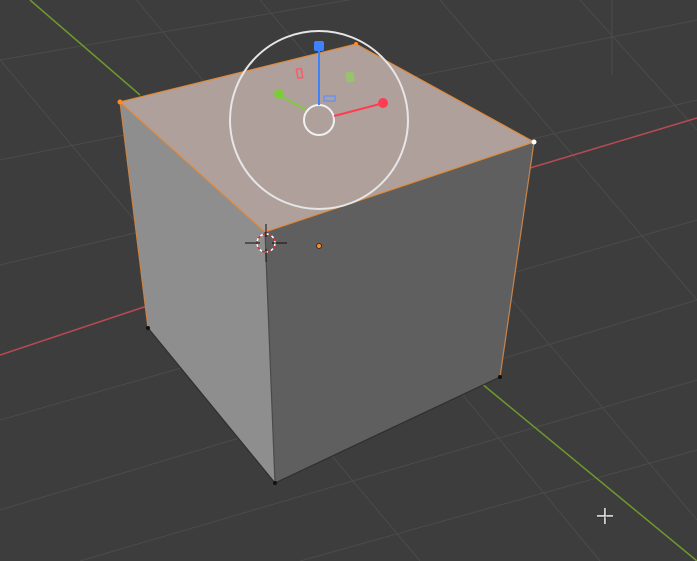 The image size is (697, 561). What do you see at coordinates (613, 143) in the screenshot?
I see `x-axis-line-right` at bounding box center [613, 143].